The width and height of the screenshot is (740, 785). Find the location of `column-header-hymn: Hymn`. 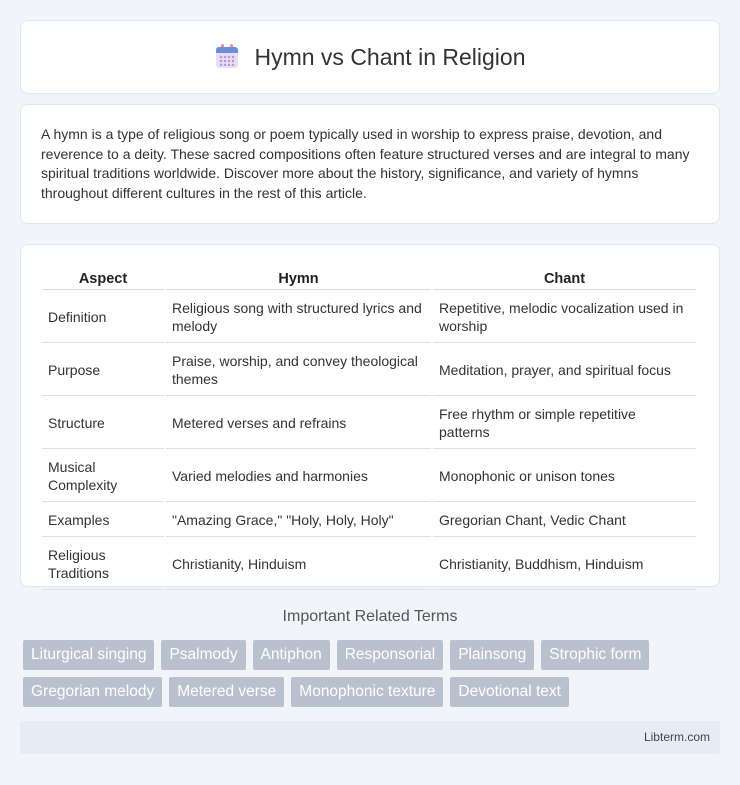

column-header-hymn: Hymn is located at coordinates (298, 277).